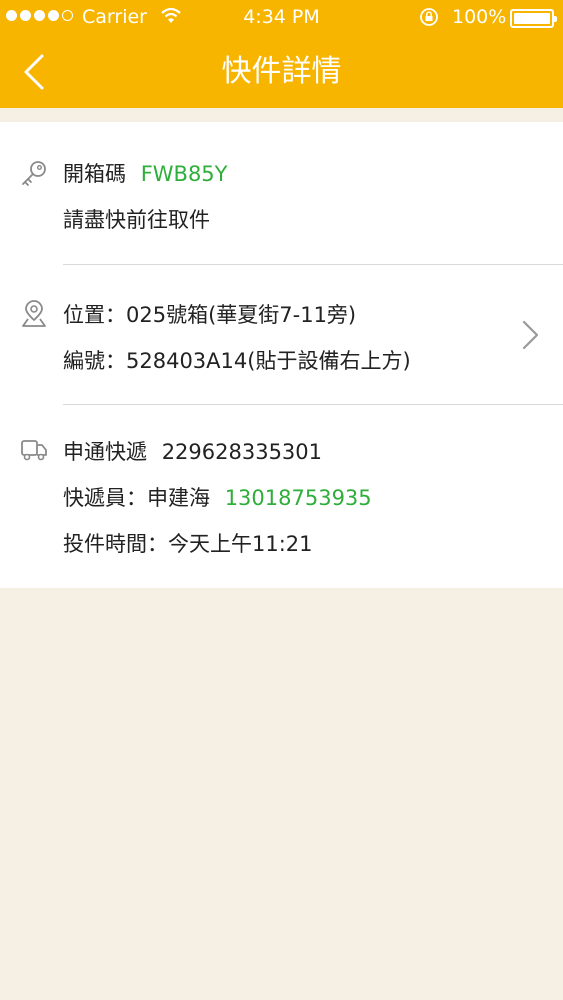 The width and height of the screenshot is (563, 1000). What do you see at coordinates (34, 173) in the screenshot?
I see `key-icon` at bounding box center [34, 173].